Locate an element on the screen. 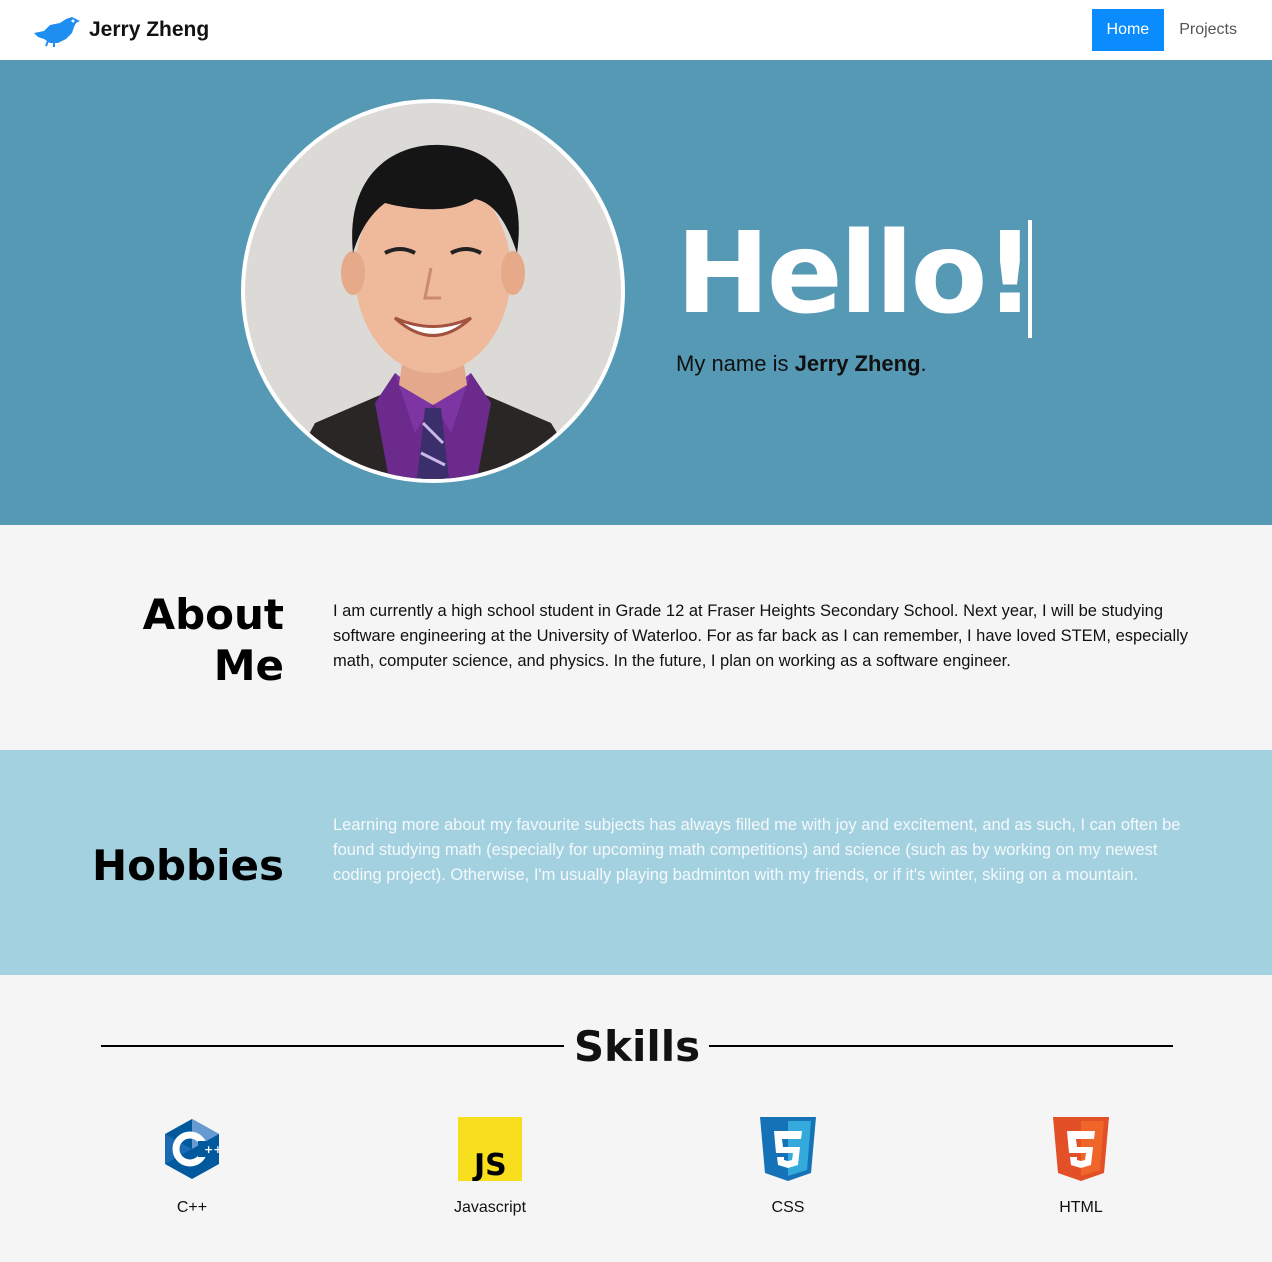 This screenshot has width=1272, height=1262. skill-javascript: JS Javascript is located at coordinates (490, 1167).